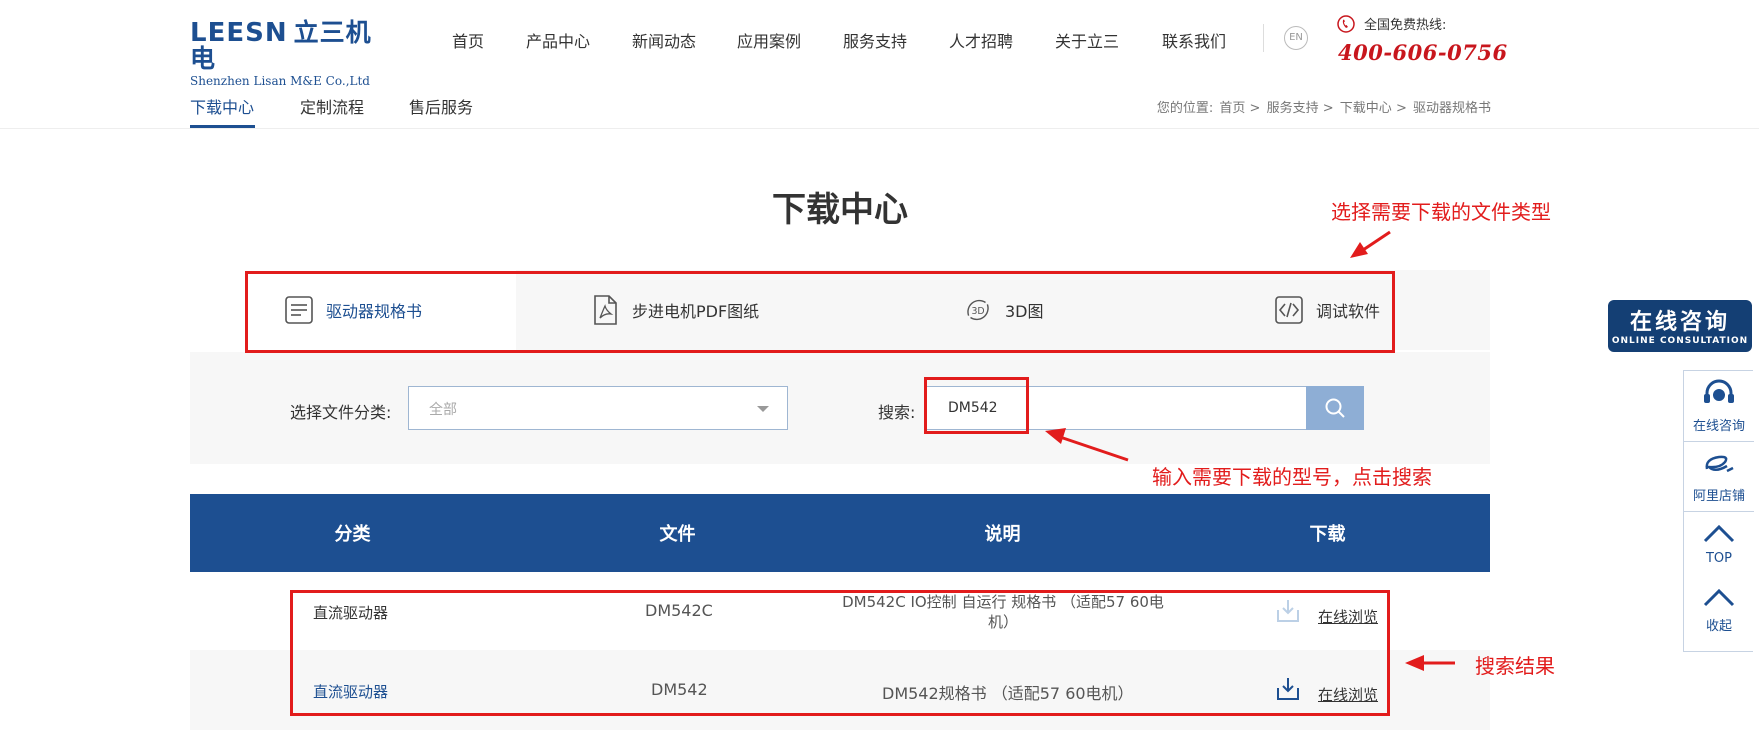 This screenshot has width=1759, height=739. What do you see at coordinates (897, 412) in the screenshot?
I see `search-label: 搜索:` at bounding box center [897, 412].